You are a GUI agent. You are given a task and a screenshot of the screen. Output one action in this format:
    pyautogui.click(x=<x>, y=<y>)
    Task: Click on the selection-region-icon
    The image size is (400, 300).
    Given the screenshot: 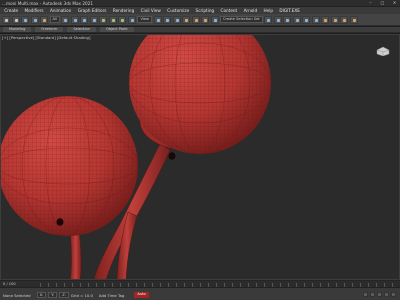 What is the action you would take?
    pyautogui.click(x=84, y=19)
    